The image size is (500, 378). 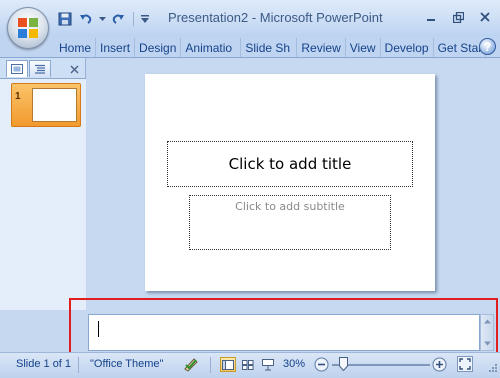 What do you see at coordinates (158, 47) in the screenshot?
I see `tab-design: Design` at bounding box center [158, 47].